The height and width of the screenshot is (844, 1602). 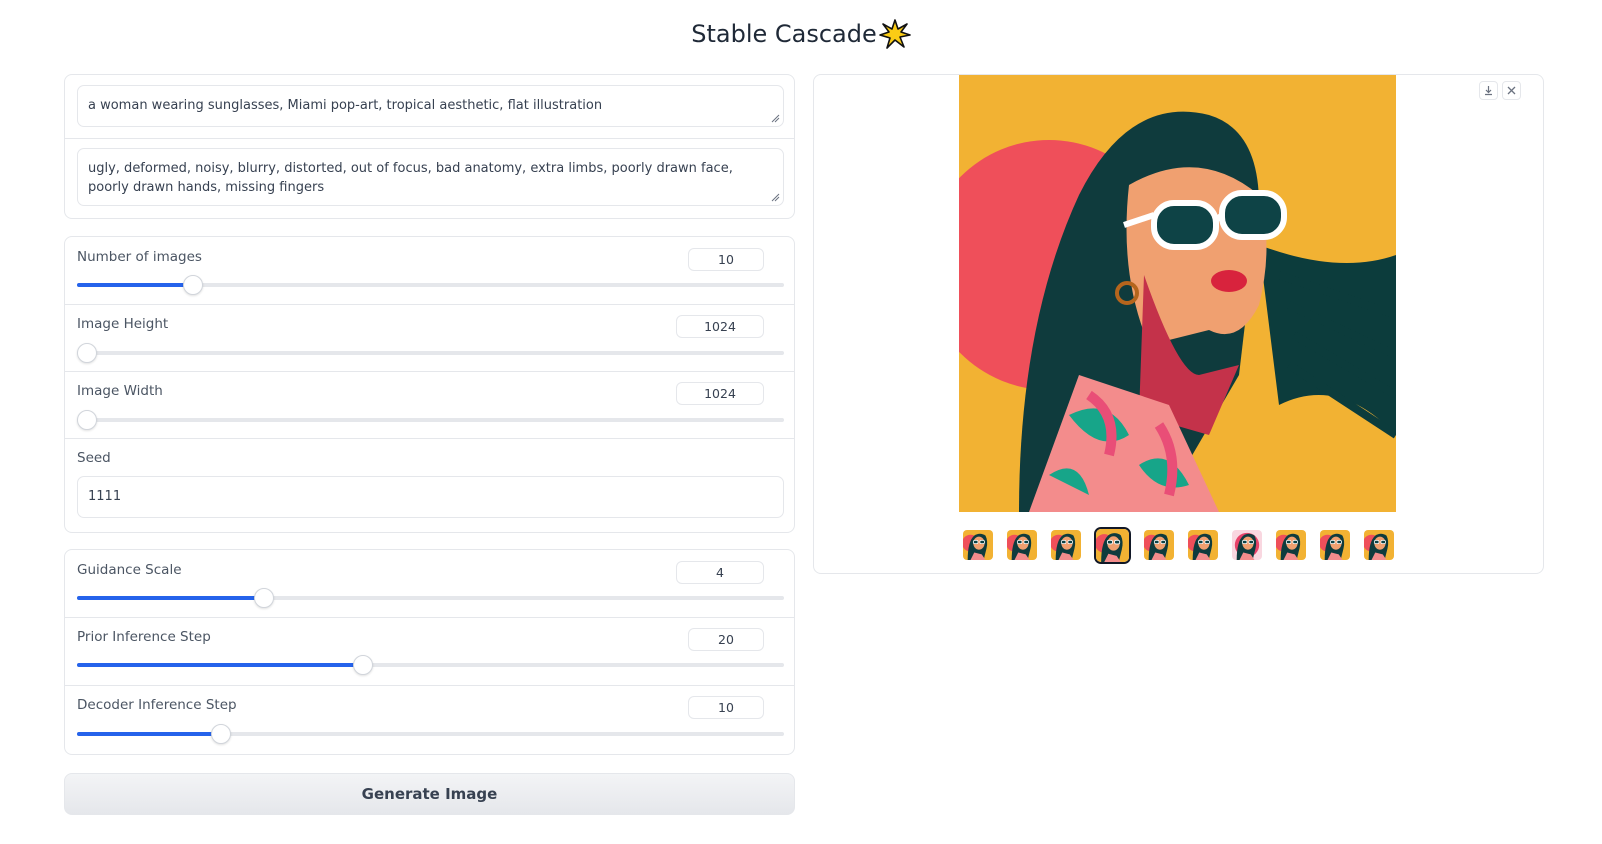 I want to click on num-images-slider, so click(x=430, y=285).